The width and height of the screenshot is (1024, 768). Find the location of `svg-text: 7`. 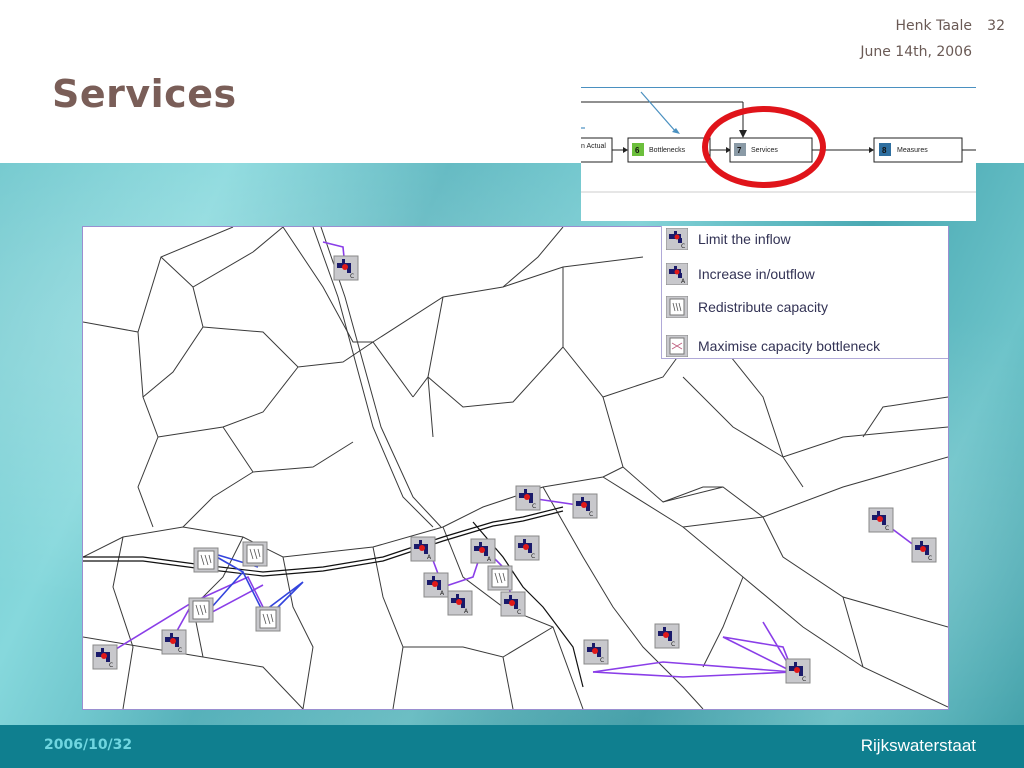

svg-text: 7 is located at coordinates (739, 150).